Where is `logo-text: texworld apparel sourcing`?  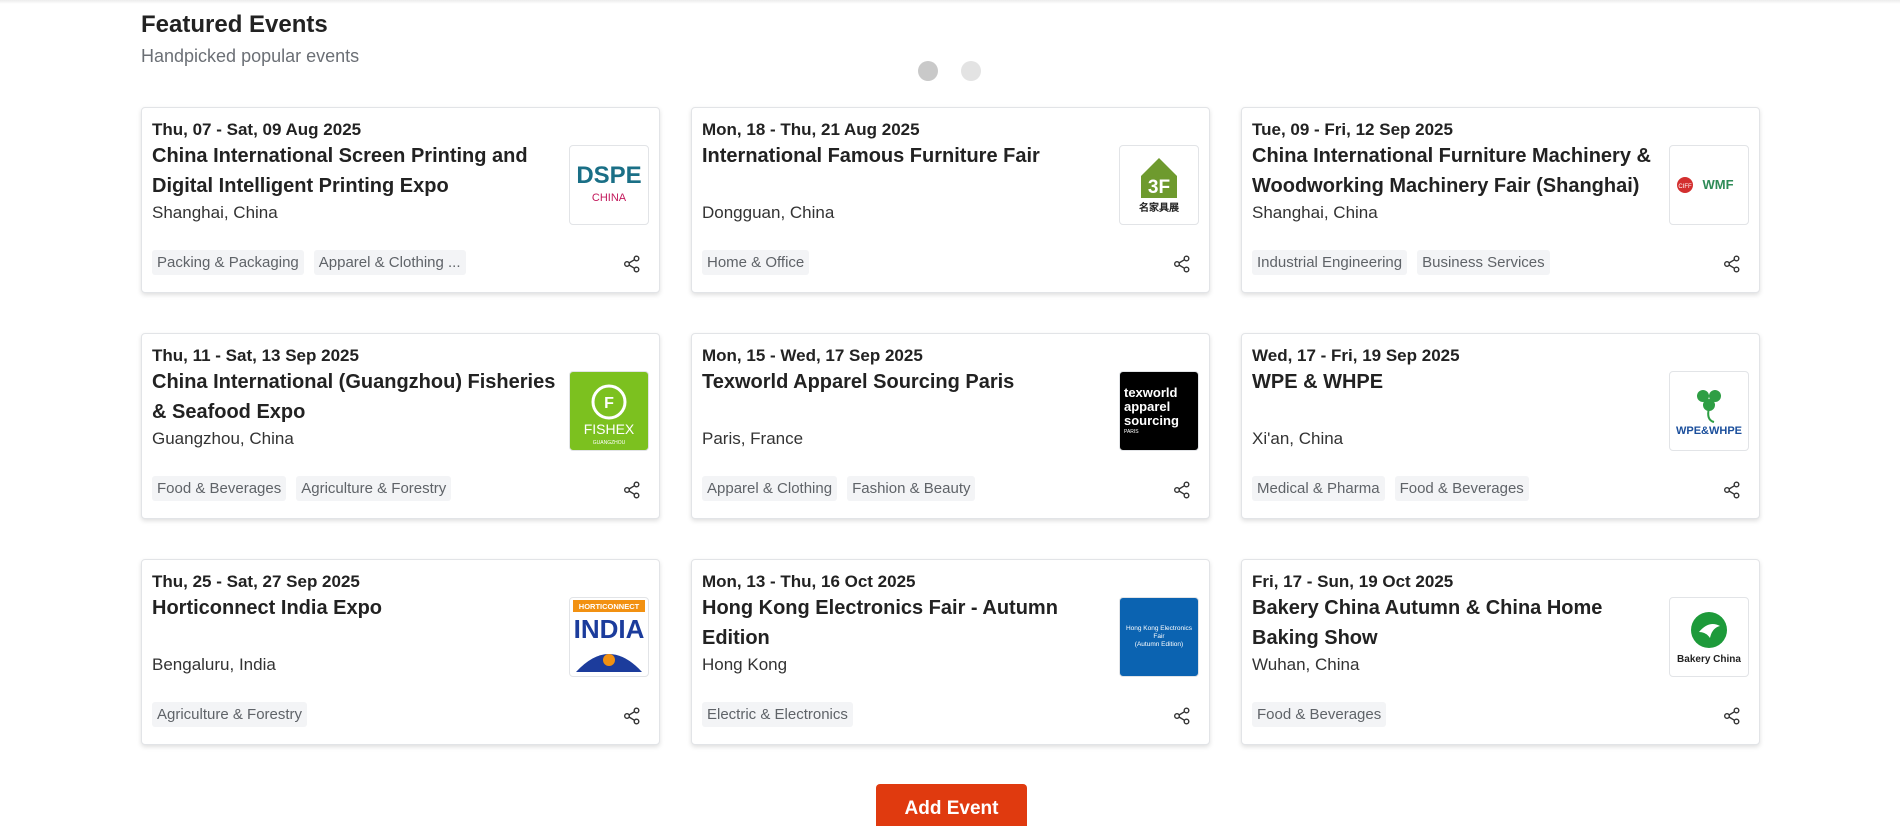
logo-text: texworld apparel sourcing is located at coordinates (1151, 406).